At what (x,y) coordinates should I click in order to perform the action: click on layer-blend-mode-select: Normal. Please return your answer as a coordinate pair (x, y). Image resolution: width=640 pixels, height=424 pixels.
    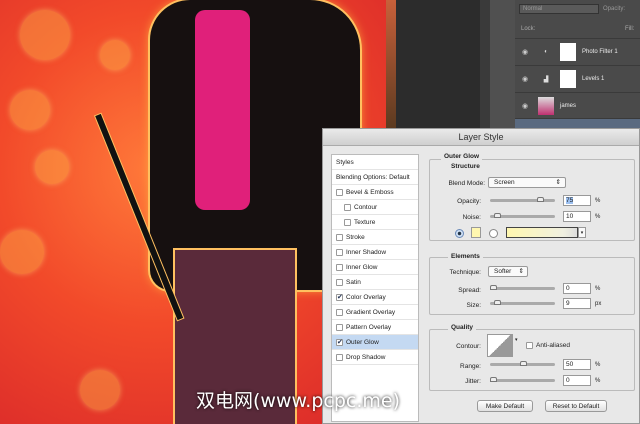
    Looking at the image, I should click on (559, 9).